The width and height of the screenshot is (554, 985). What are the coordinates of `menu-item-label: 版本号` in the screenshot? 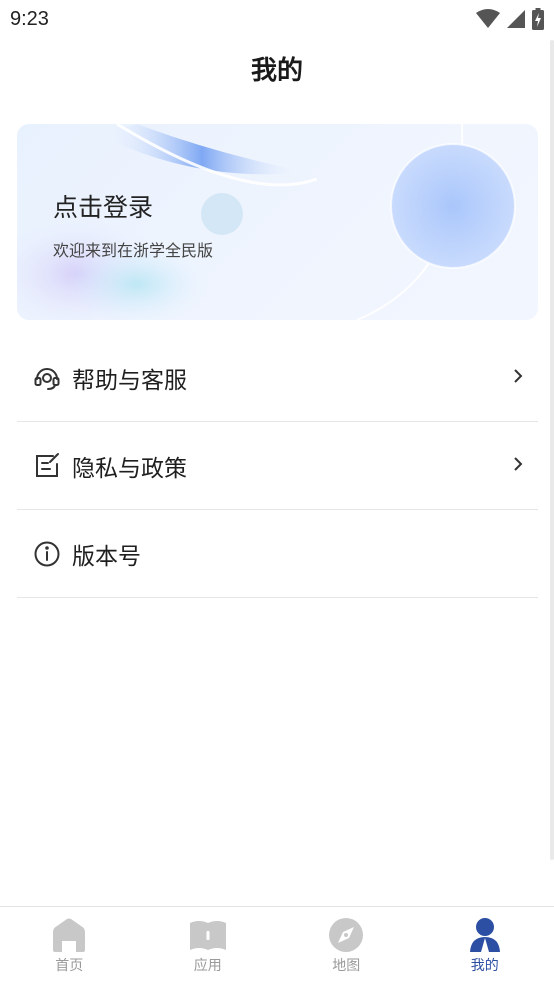 It's located at (106, 554).